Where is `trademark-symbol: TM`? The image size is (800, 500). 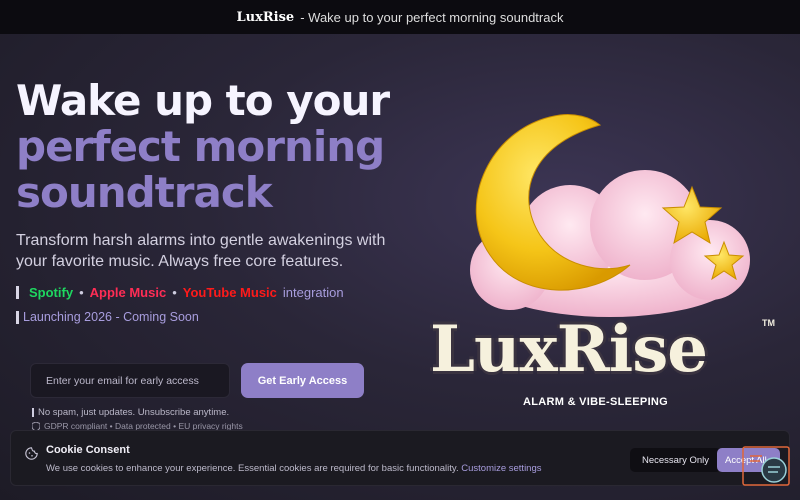 trademark-symbol: TM is located at coordinates (768, 323).